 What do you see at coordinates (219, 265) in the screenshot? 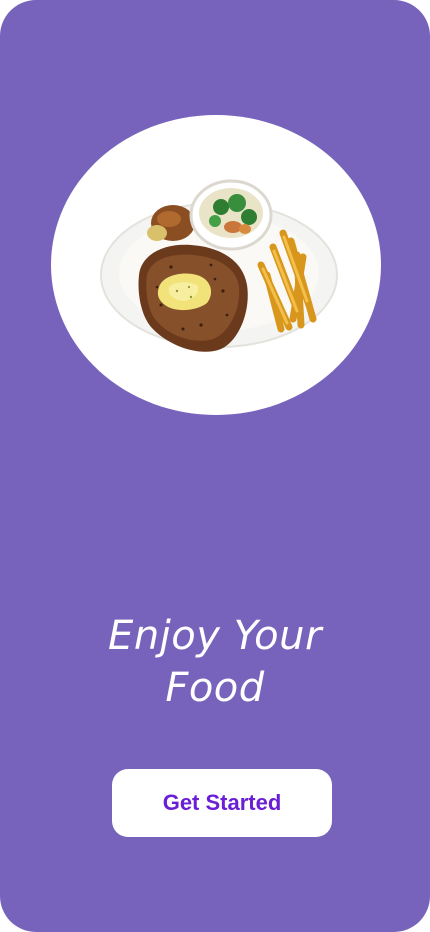
I see `steak-plate-illustration` at bounding box center [219, 265].